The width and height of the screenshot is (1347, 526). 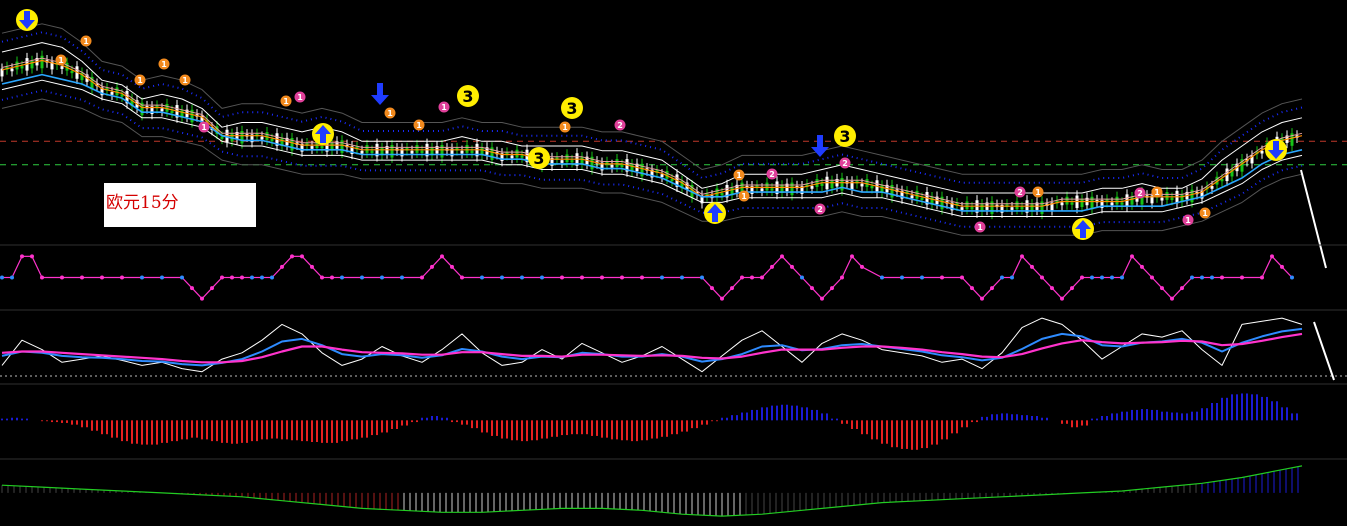 What do you see at coordinates (652, 491) in the screenshot?
I see `osc-line` at bounding box center [652, 491].